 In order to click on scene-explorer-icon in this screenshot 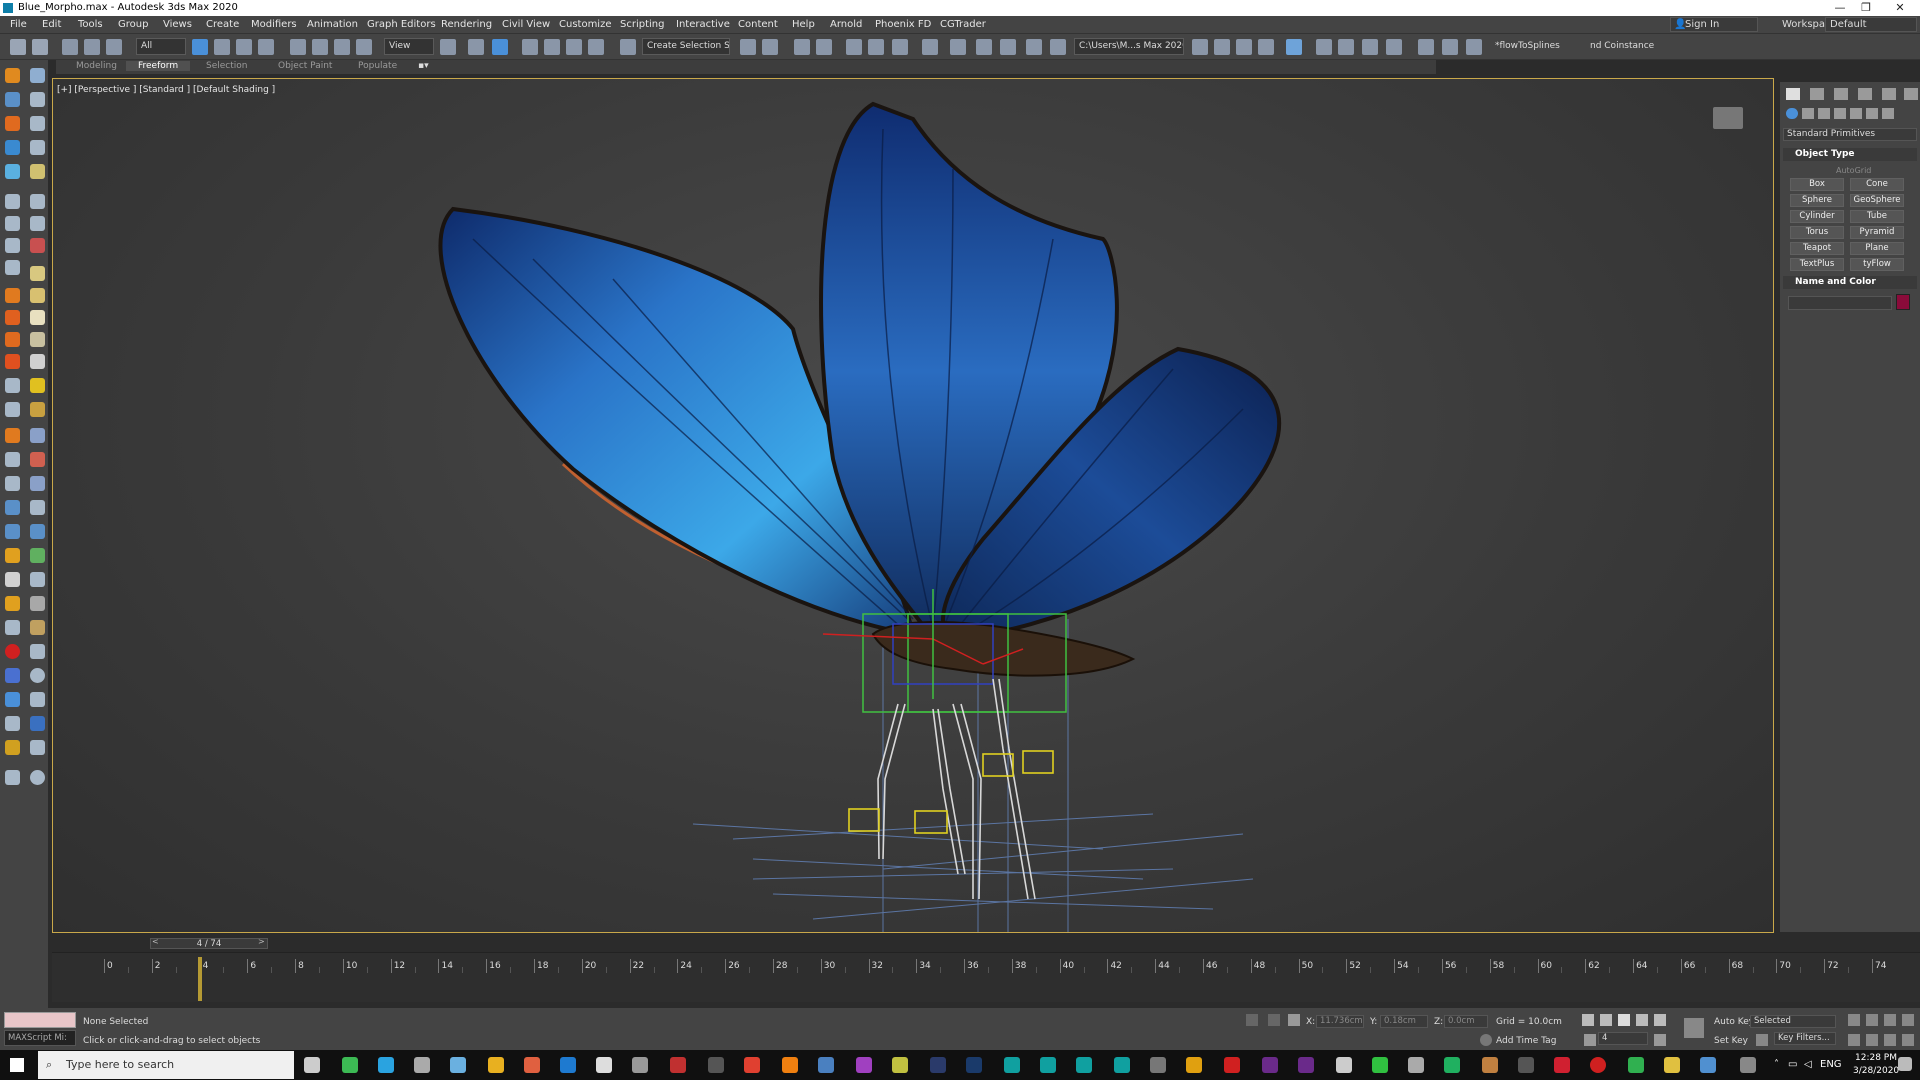, I will do `click(802, 47)`.